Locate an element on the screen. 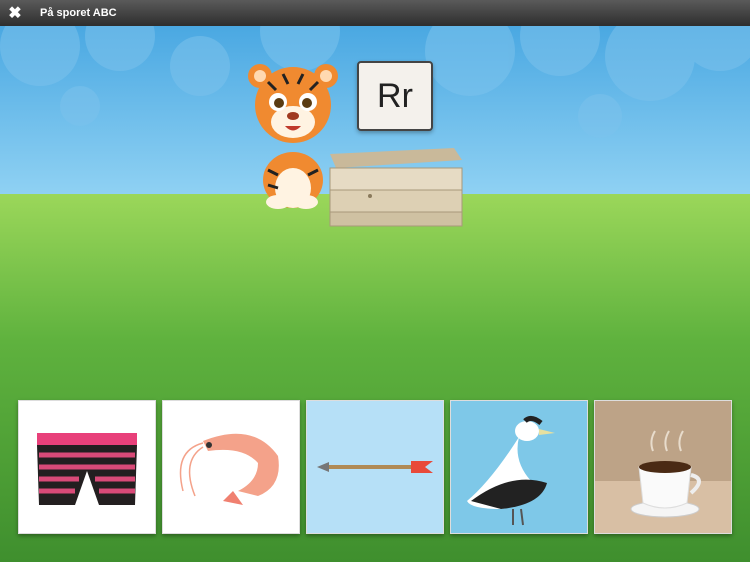 The width and height of the screenshot is (750, 562). option-eider-duck is located at coordinates (519, 467).